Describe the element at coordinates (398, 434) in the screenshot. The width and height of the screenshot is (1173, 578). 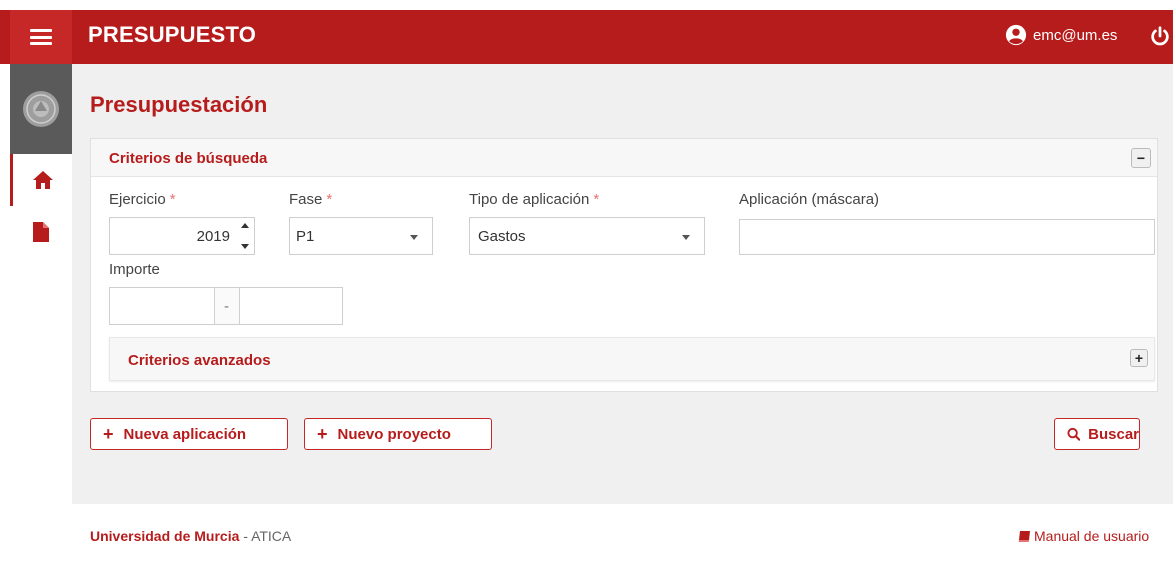
I see `new-project-button: + Nuevo proyecto` at that location.